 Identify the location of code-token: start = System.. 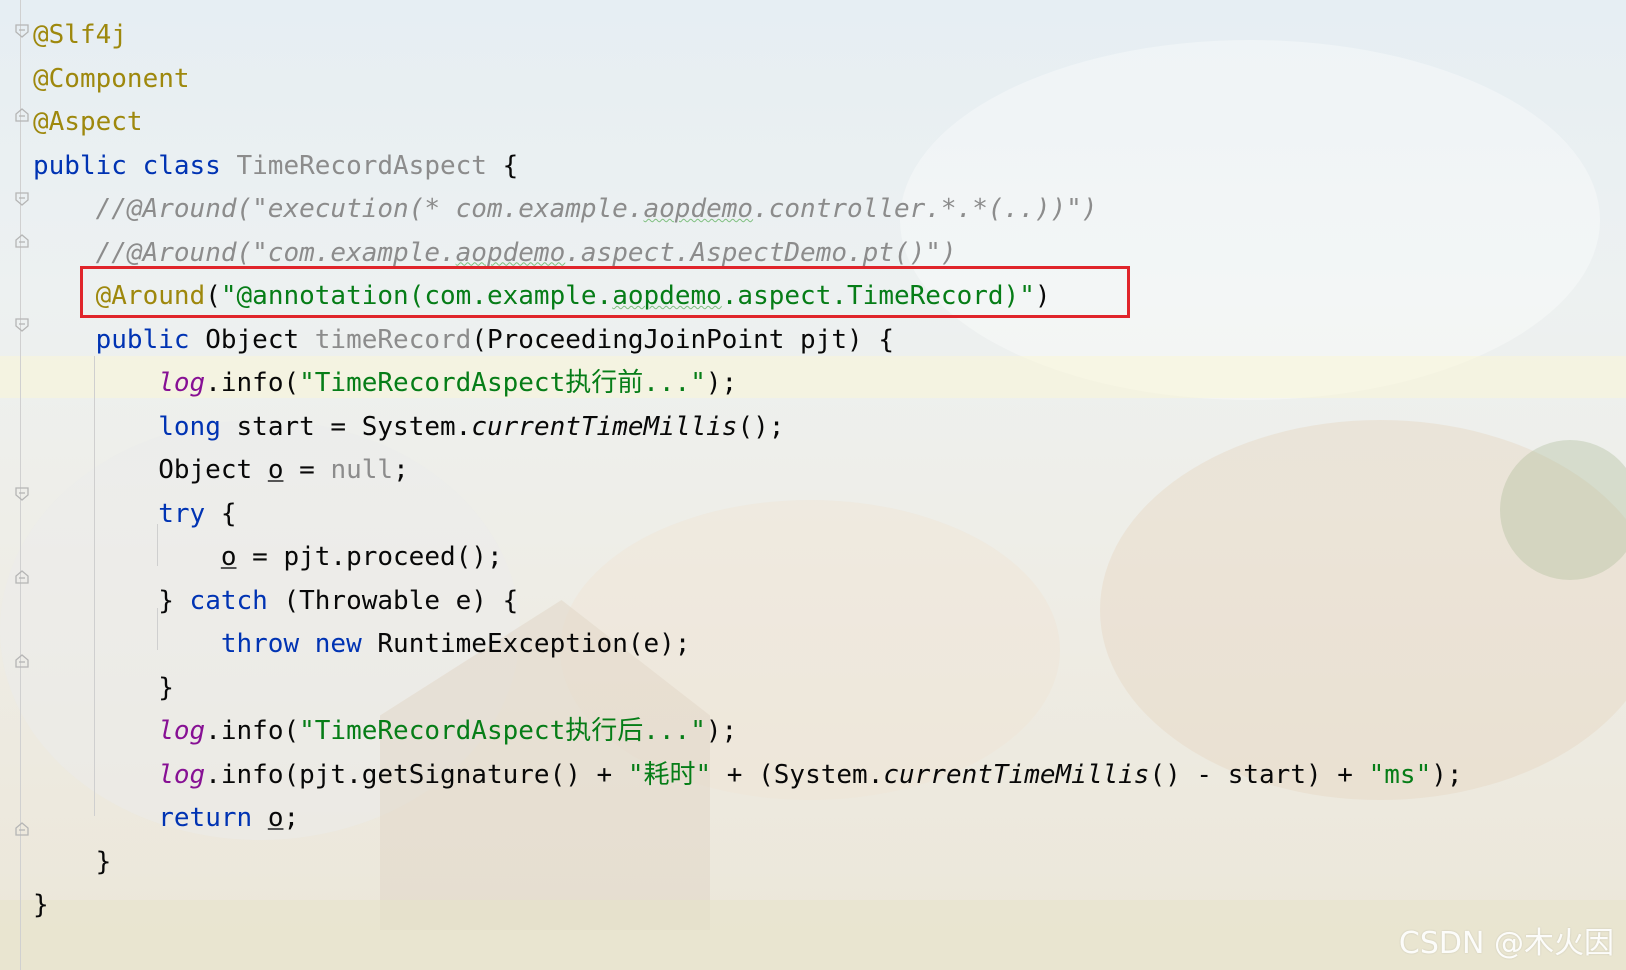
(354, 426).